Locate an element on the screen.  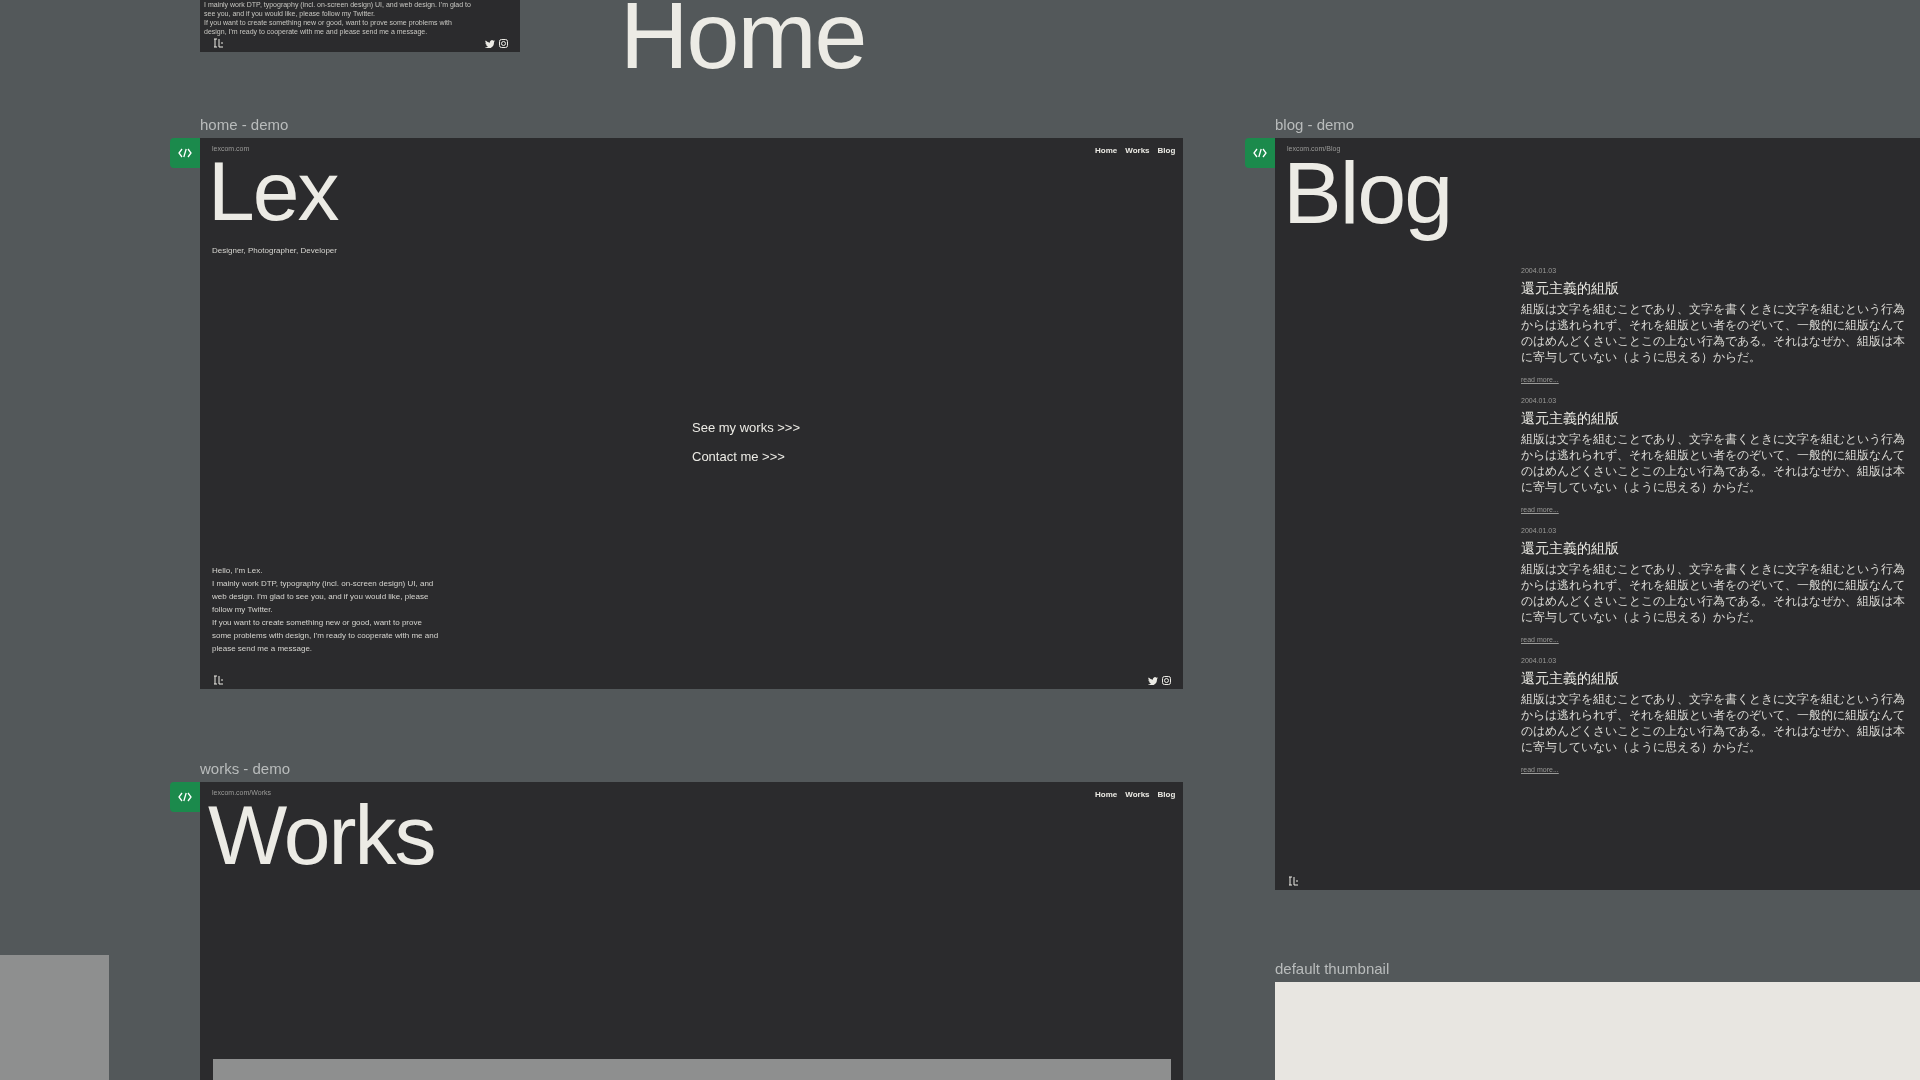
bio-line: If you want to create something new or good, want to prove is located at coordinates (317, 623).